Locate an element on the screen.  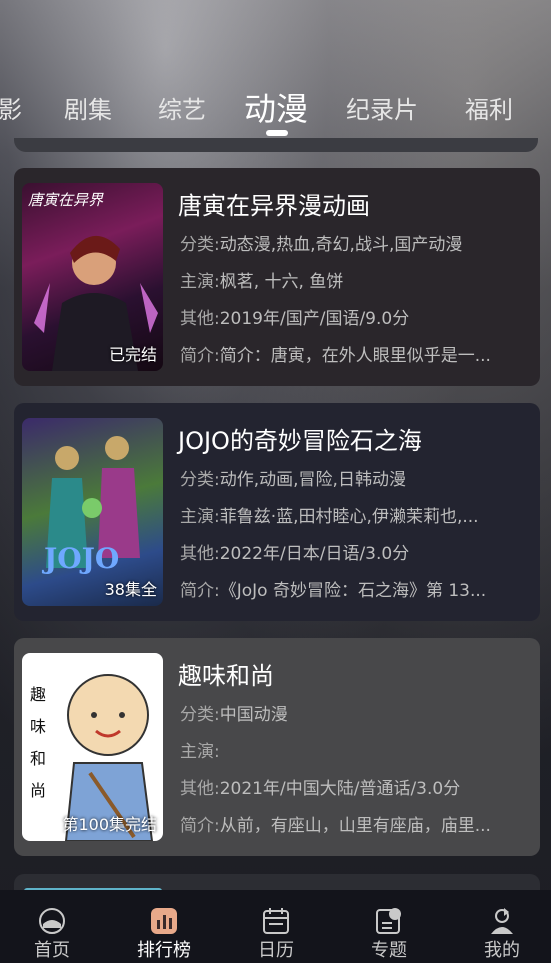
home-icon is located at coordinates (52, 921).